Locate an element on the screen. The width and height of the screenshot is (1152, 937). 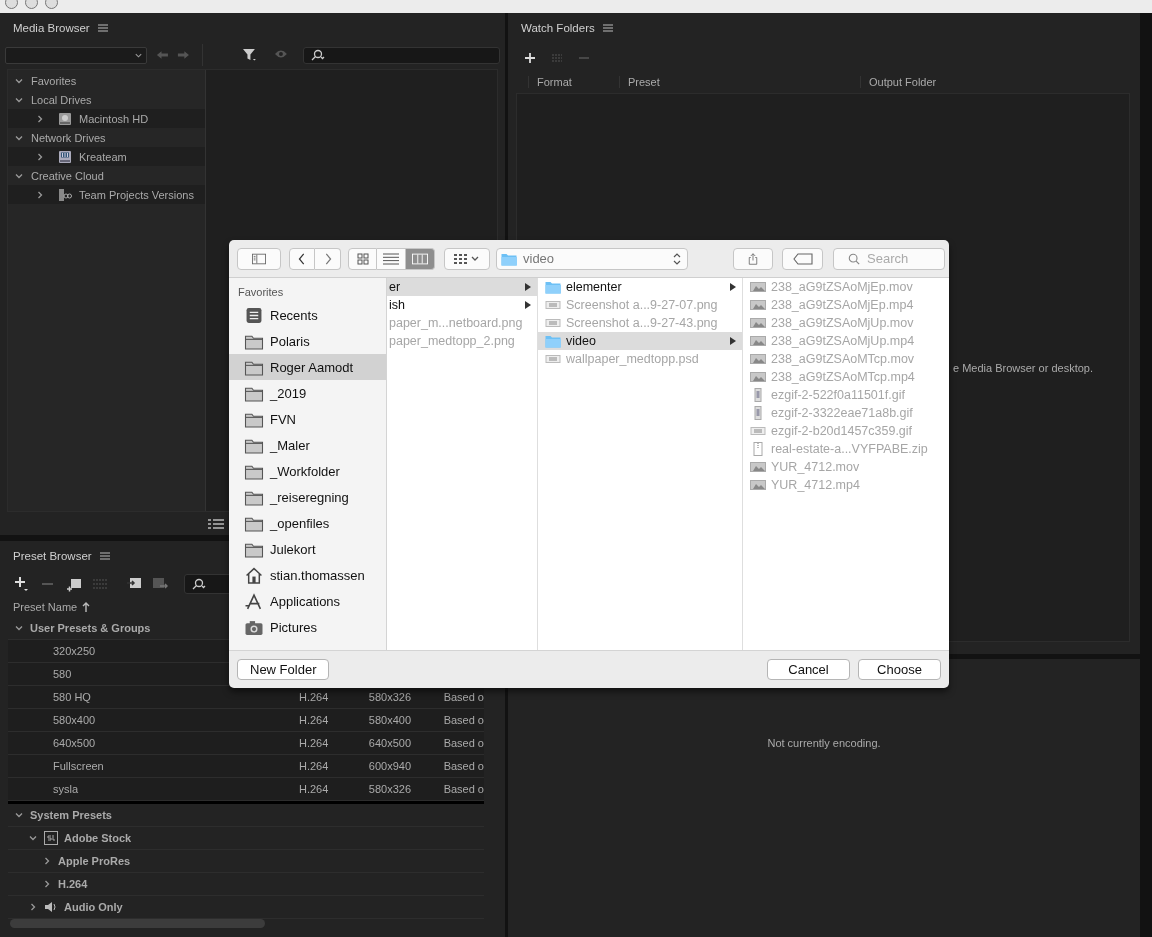
sidebar-item: Pictures is located at coordinates (307, 627).